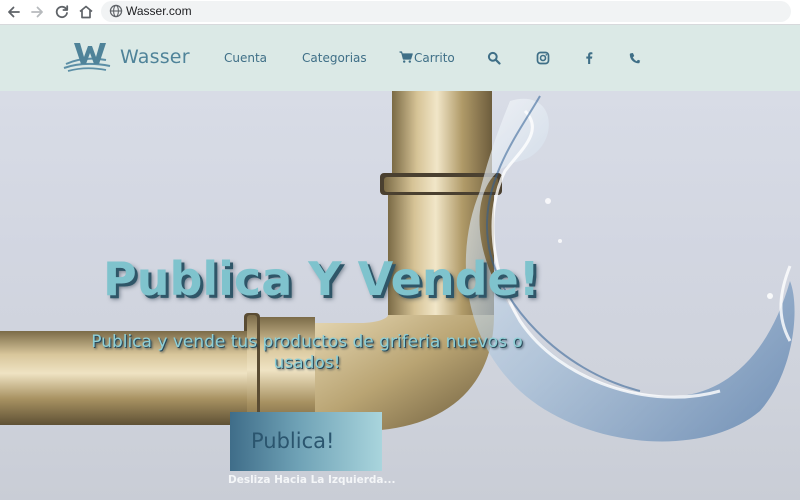 Image resolution: width=800 pixels, height=500 pixels. Describe the element at coordinates (62, 12) in the screenshot. I see `reload-icon` at that location.